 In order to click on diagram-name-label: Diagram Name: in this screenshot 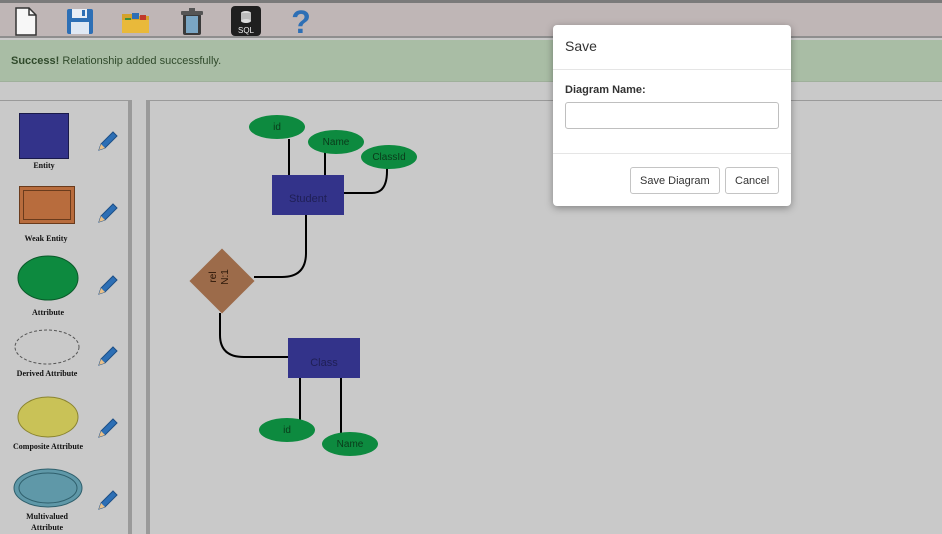, I will do `click(605, 90)`.